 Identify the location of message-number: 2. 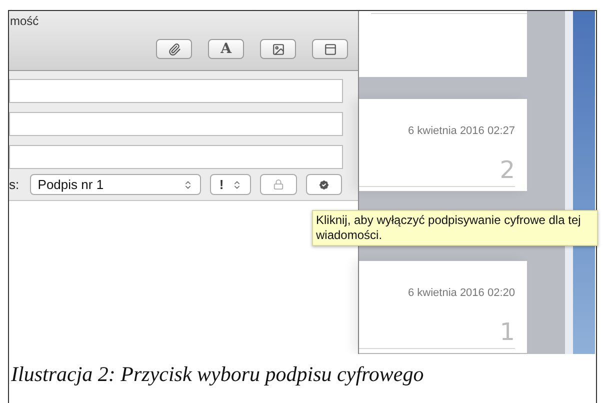
(507, 170).